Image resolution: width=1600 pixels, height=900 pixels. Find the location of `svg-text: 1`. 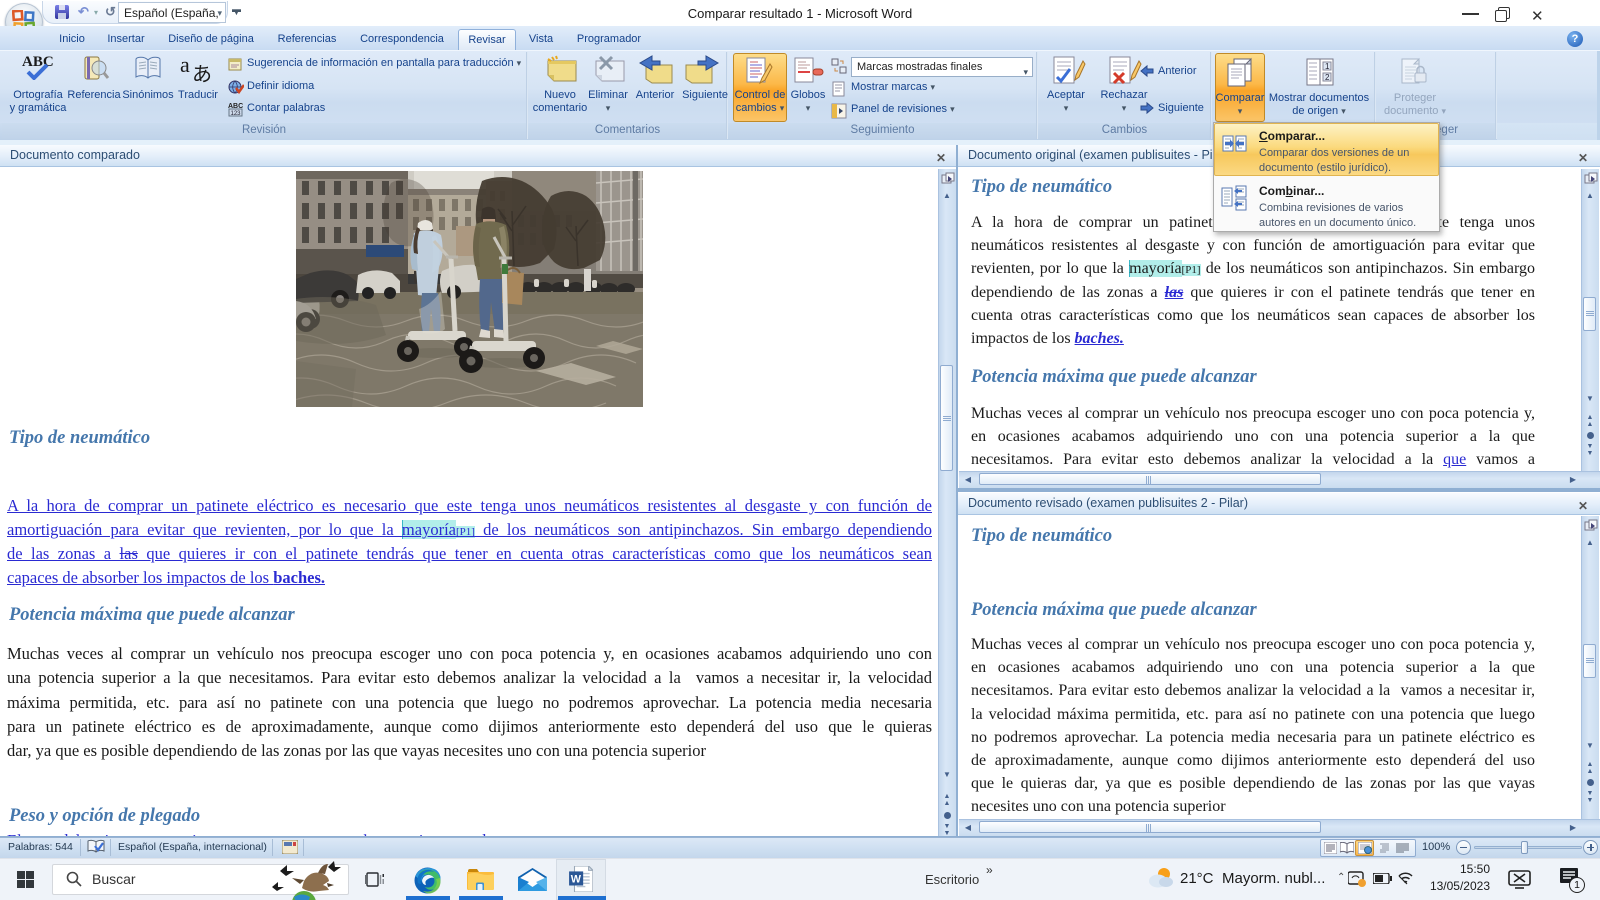

svg-text: 1 is located at coordinates (1327, 66).